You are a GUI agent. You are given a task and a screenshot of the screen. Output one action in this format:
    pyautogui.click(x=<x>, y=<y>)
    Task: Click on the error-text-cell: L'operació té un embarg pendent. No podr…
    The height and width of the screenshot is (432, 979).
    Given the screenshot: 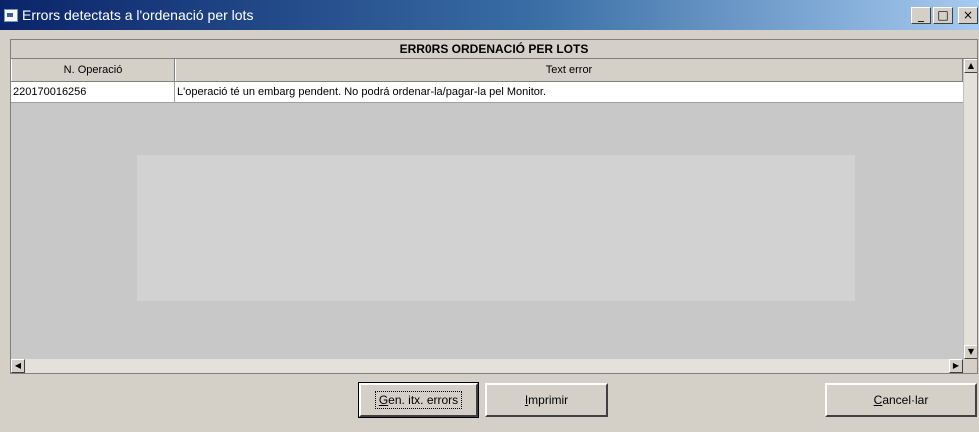 What is the action you would take?
    pyautogui.click(x=569, y=92)
    